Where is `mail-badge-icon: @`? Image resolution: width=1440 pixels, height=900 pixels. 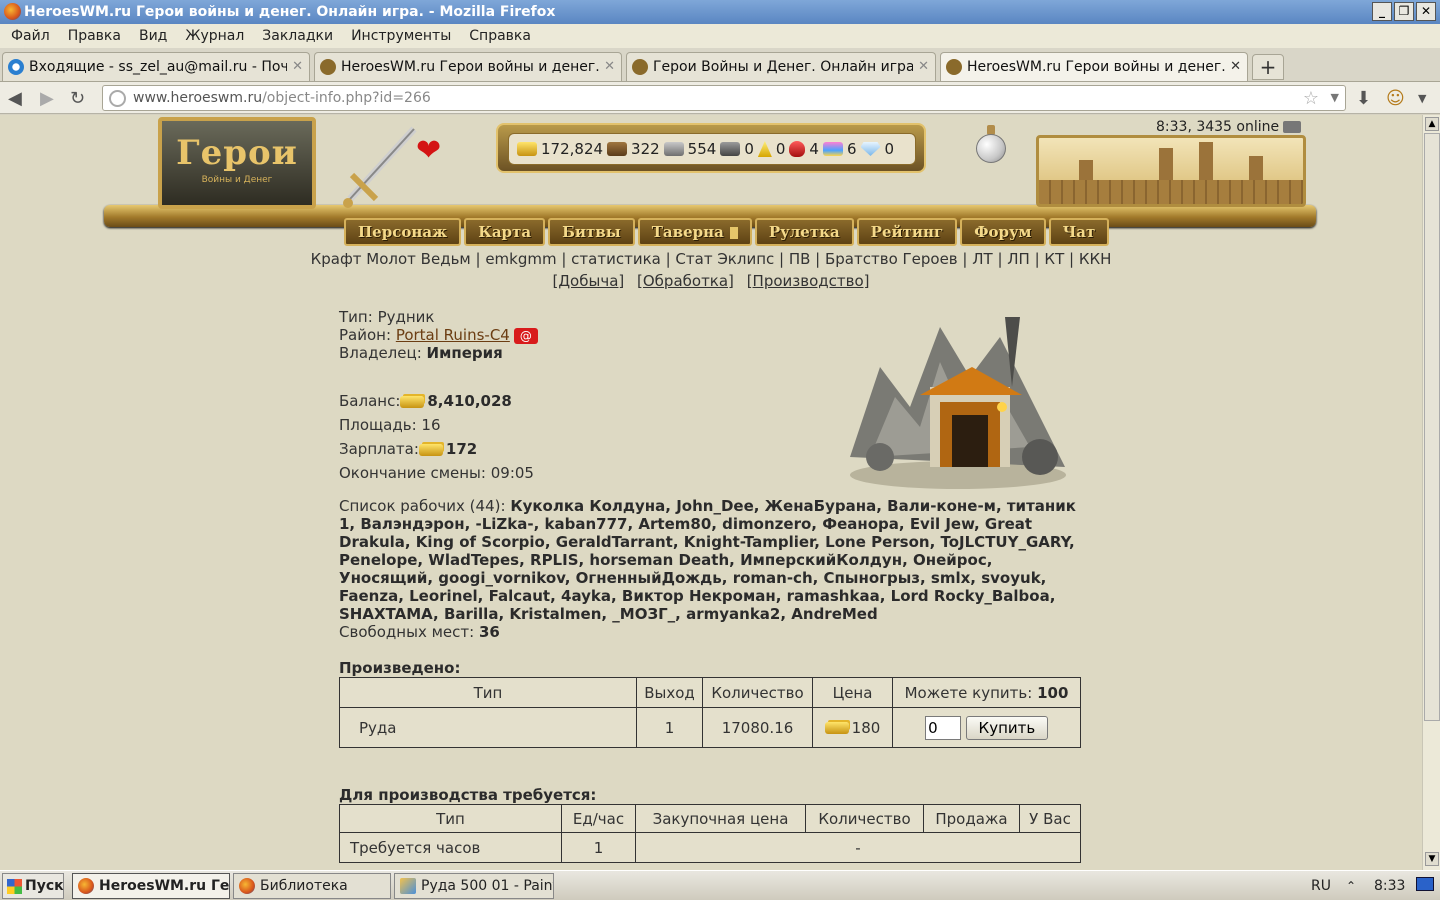
mail-badge-icon: @ is located at coordinates (525, 335).